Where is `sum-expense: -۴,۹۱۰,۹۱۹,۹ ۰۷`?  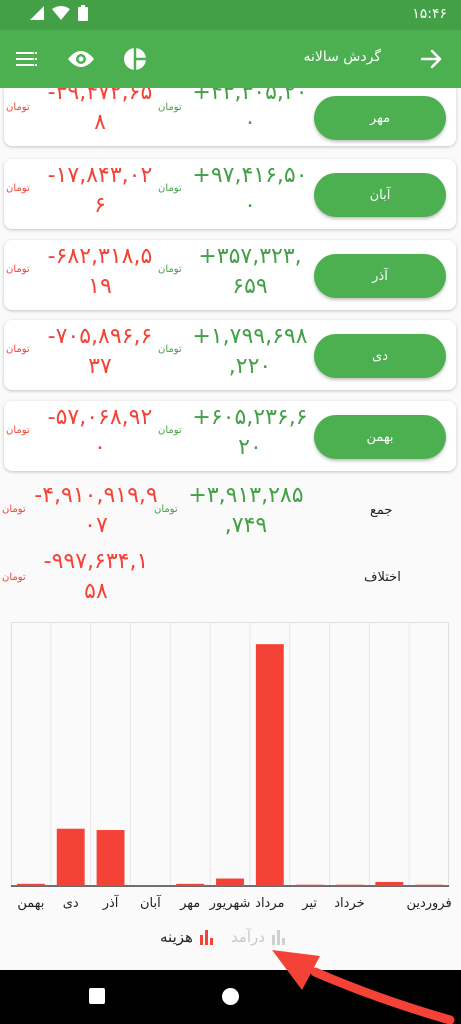
sum-expense: -۴,۹۱۰,۹۱۹,۹ ۰۷ is located at coordinates (96, 510).